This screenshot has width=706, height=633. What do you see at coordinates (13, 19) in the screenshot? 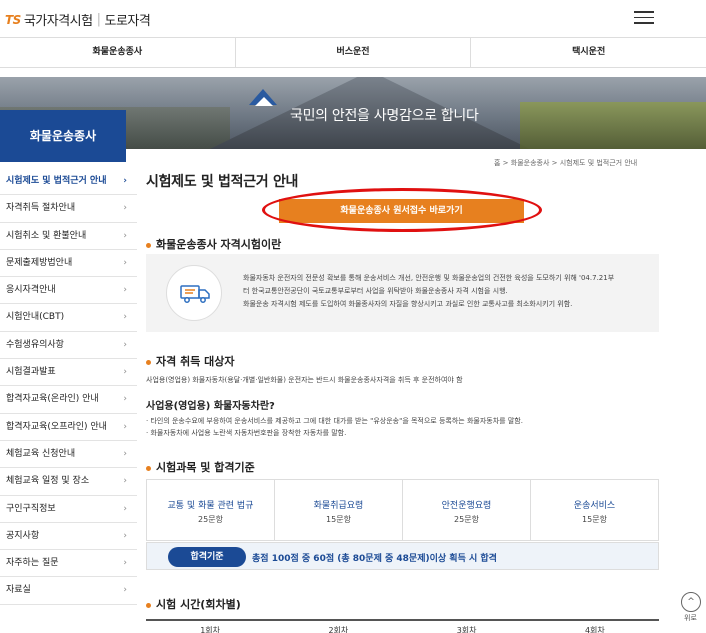
I see `logo-ts-mark: TS` at bounding box center [13, 19].